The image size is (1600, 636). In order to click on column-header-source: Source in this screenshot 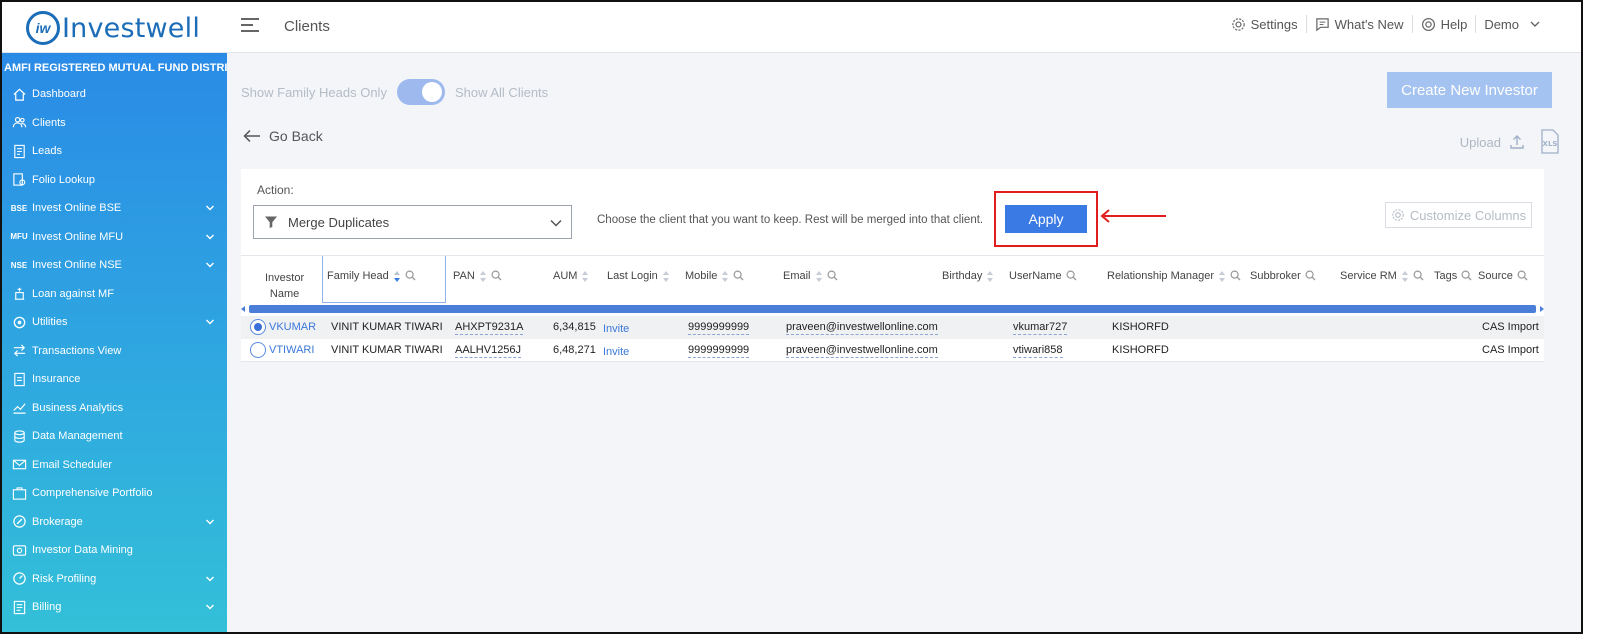, I will do `click(1503, 279)`.